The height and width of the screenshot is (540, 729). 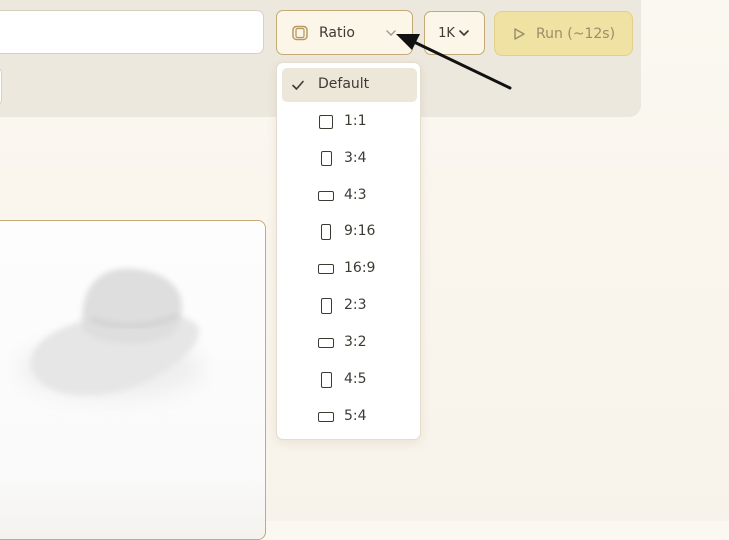 I want to click on aspect-ratio-icon, so click(x=300, y=32).